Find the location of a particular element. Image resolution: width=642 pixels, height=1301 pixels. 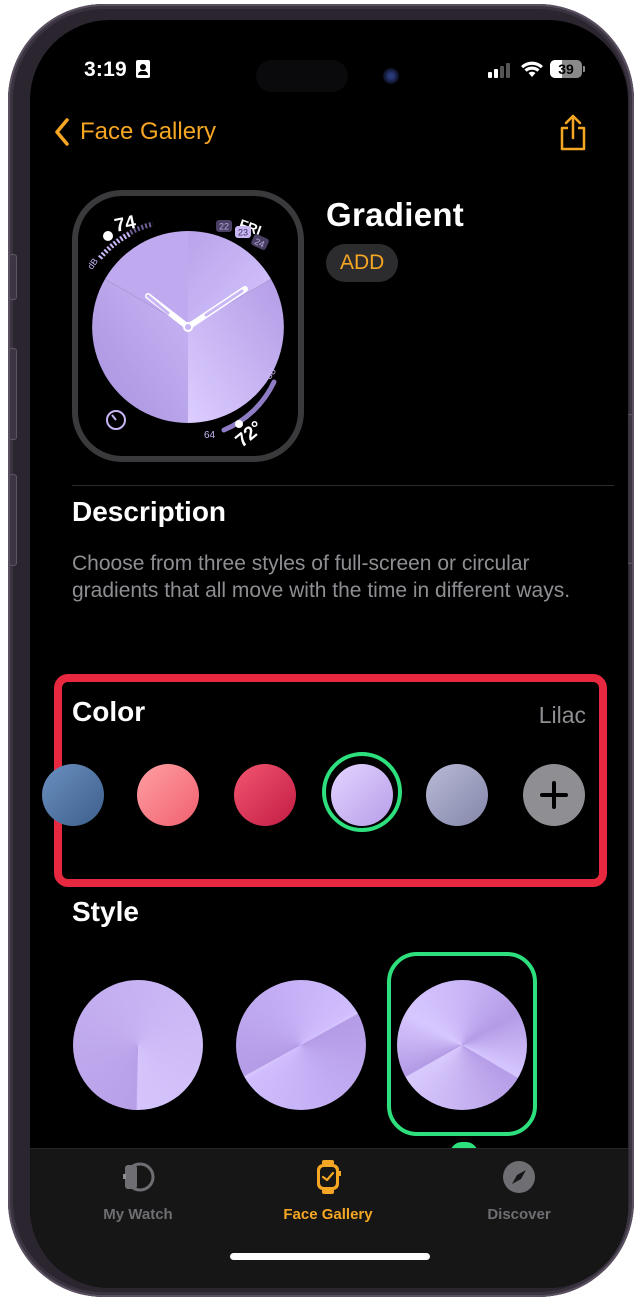

chevron-left-icon is located at coordinates (62, 132).